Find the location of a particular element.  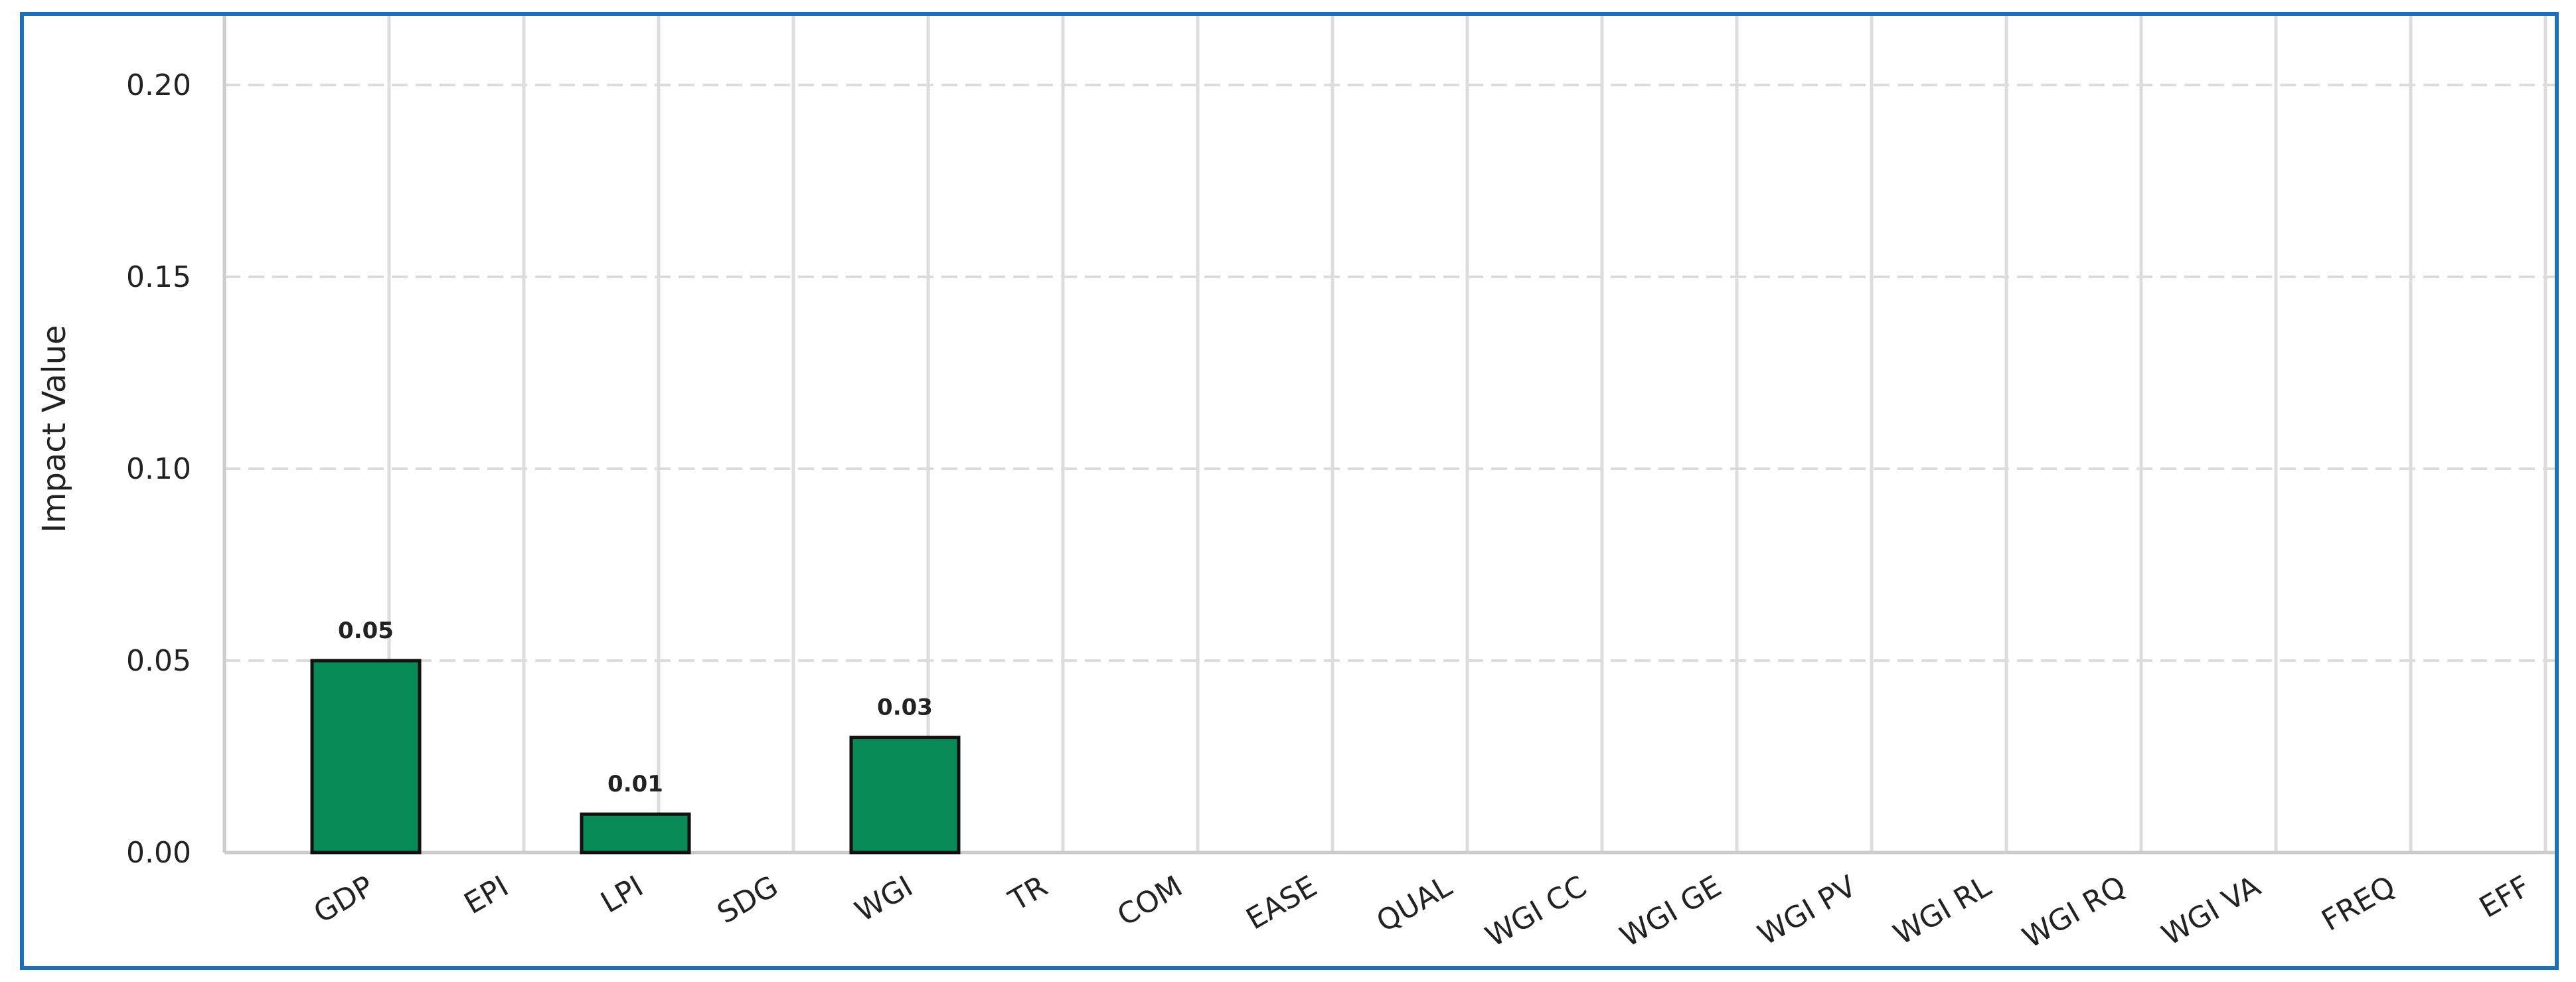

data-label: 0.01 is located at coordinates (635, 784).